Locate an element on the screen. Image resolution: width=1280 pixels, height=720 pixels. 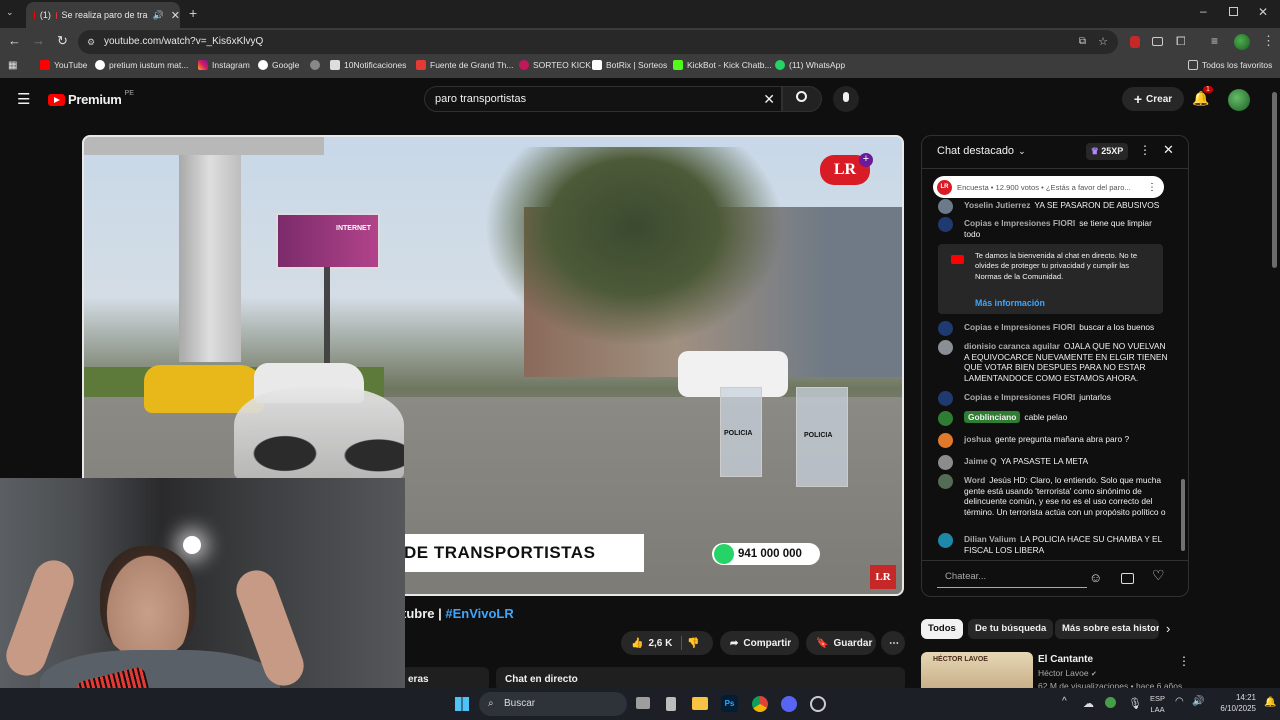
poll-more-icon: ⋮ is located at coordinates (1152, 187).